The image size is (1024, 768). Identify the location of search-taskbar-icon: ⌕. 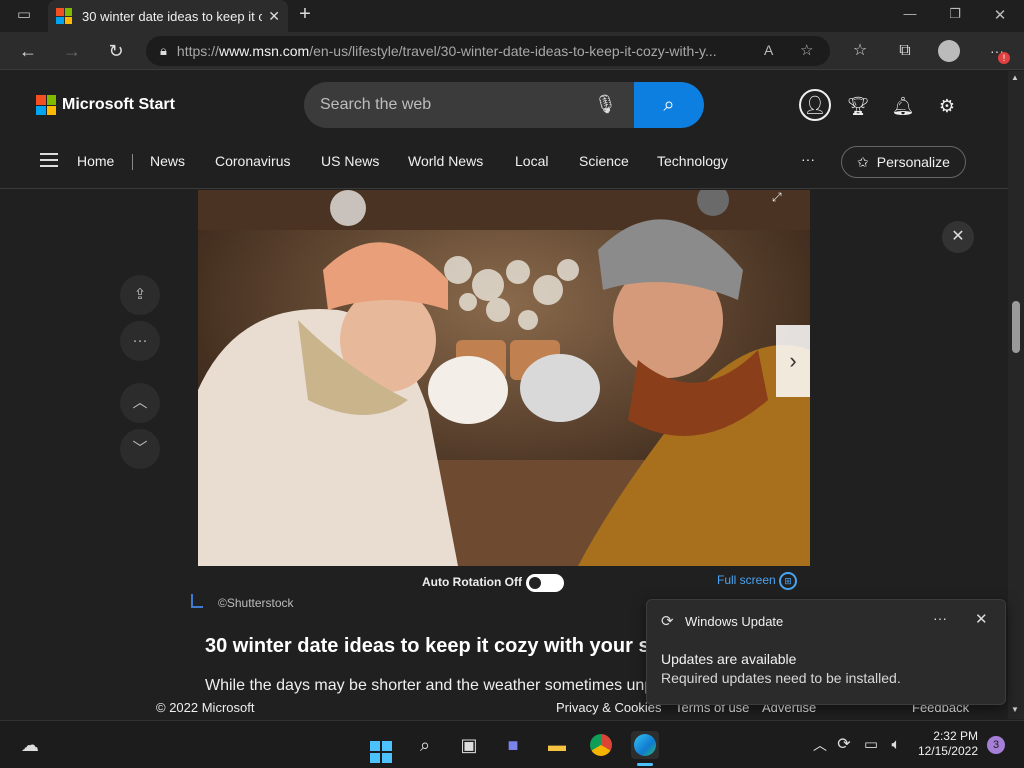
(425, 745).